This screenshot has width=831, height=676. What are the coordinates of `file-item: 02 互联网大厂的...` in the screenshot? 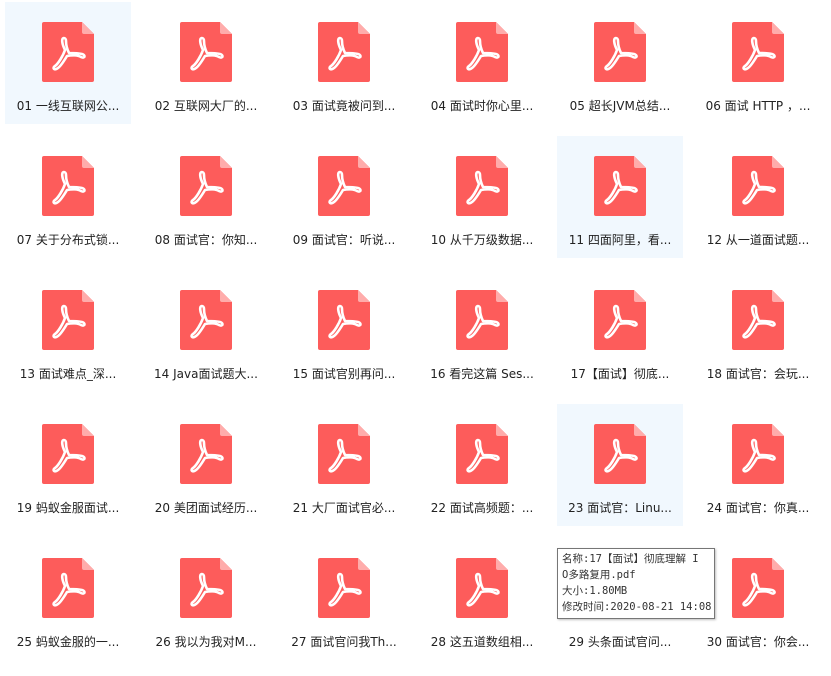 It's located at (206, 63).